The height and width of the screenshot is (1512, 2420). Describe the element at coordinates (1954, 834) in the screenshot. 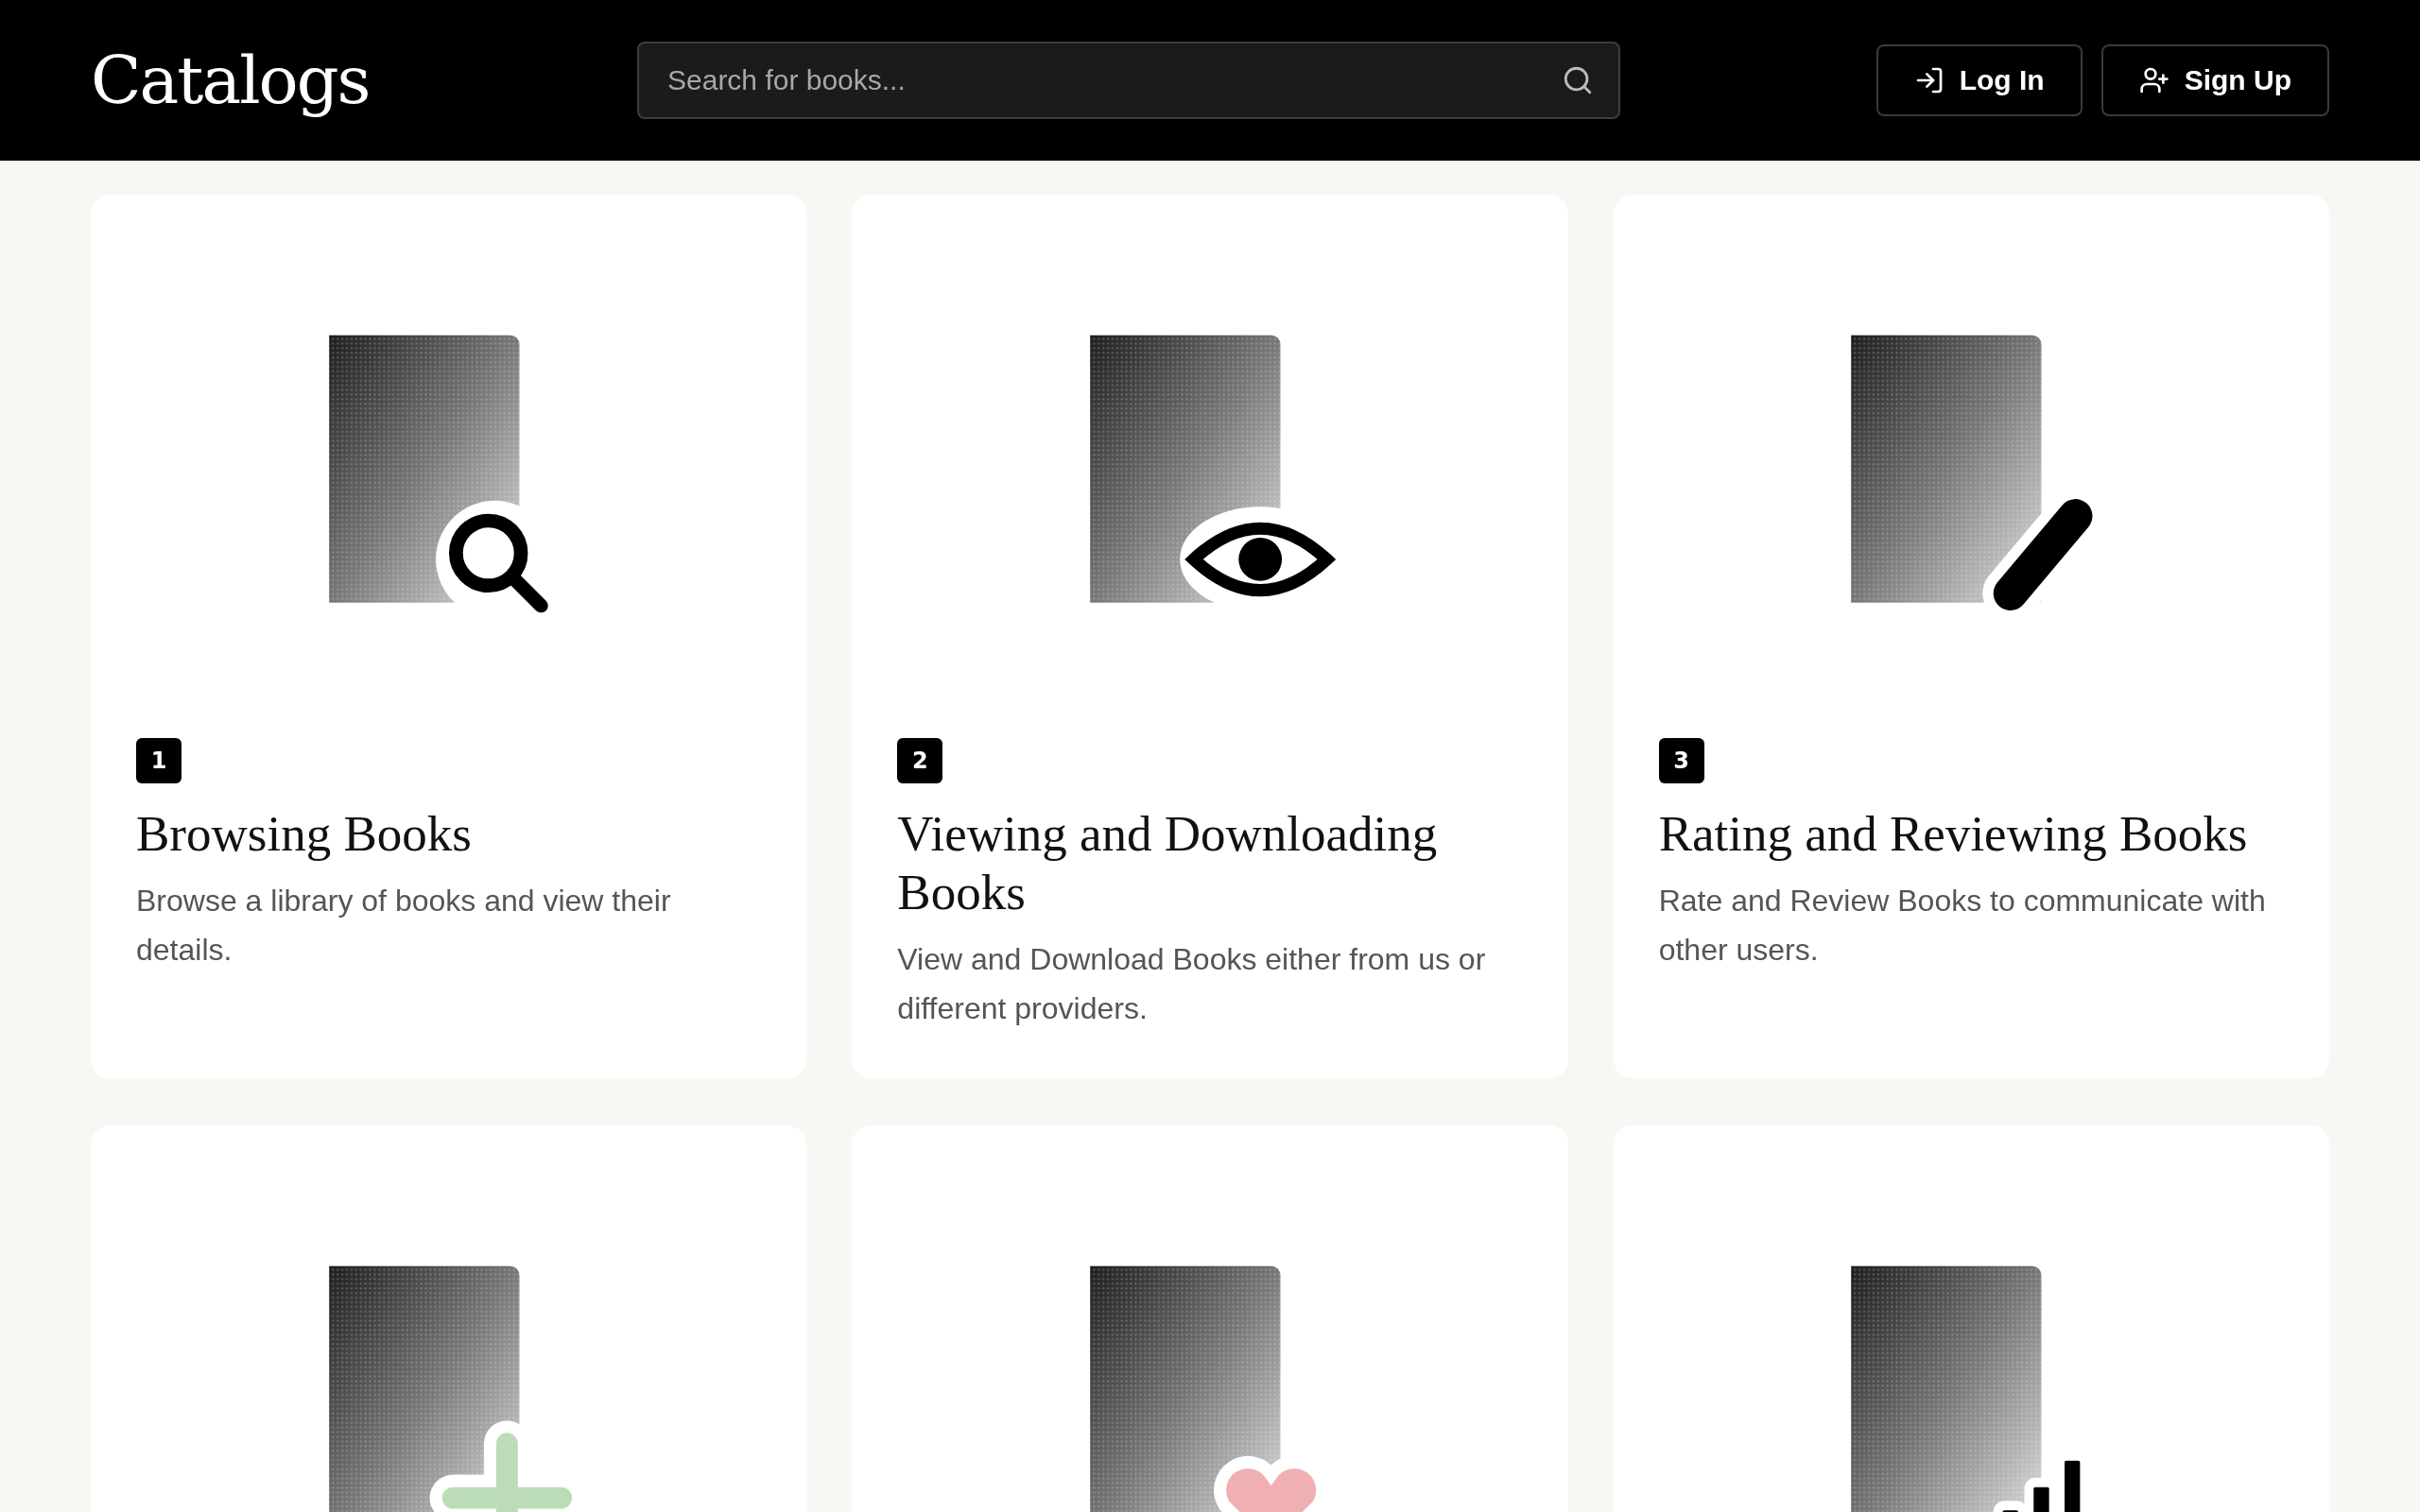

I see `card-title: Rating and Reviewing Books` at that location.